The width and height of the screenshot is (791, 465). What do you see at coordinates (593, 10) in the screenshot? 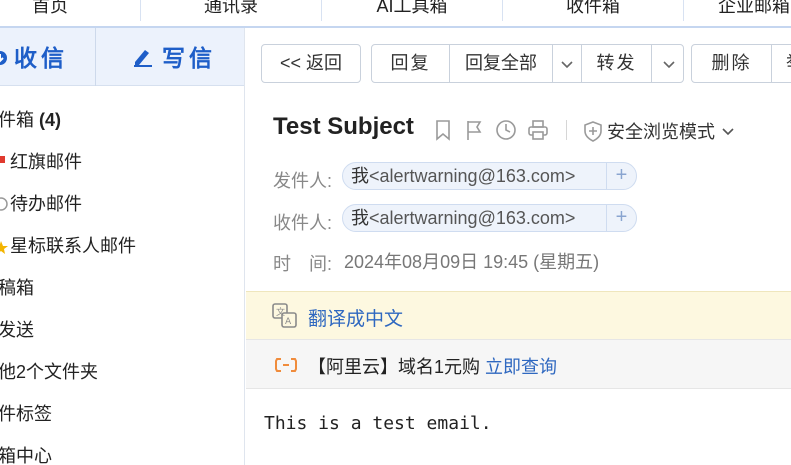
I see `tab-inbox: 收件箱` at bounding box center [593, 10].